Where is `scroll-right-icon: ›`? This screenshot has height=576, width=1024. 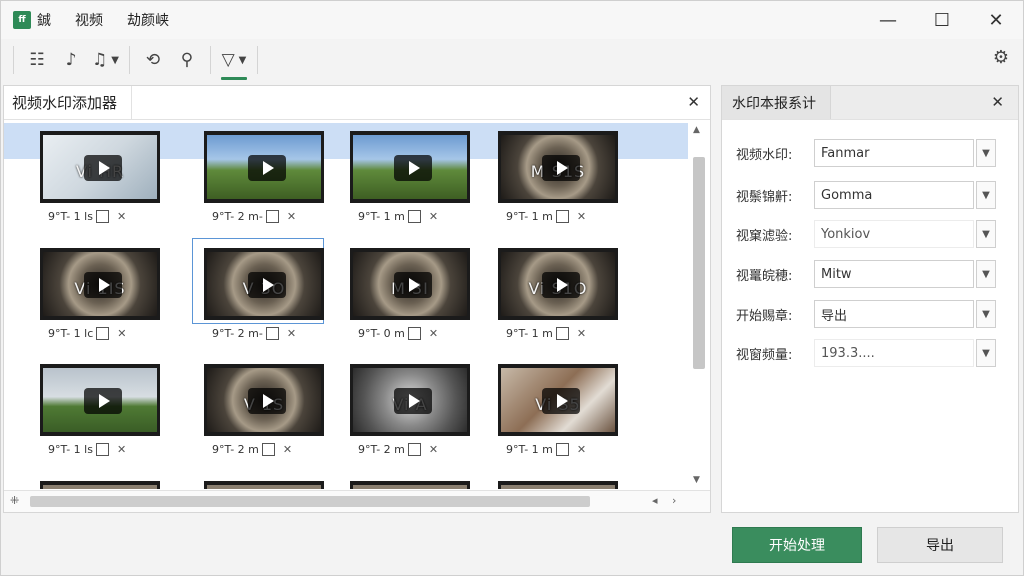 scroll-right-icon: › is located at coordinates (674, 500).